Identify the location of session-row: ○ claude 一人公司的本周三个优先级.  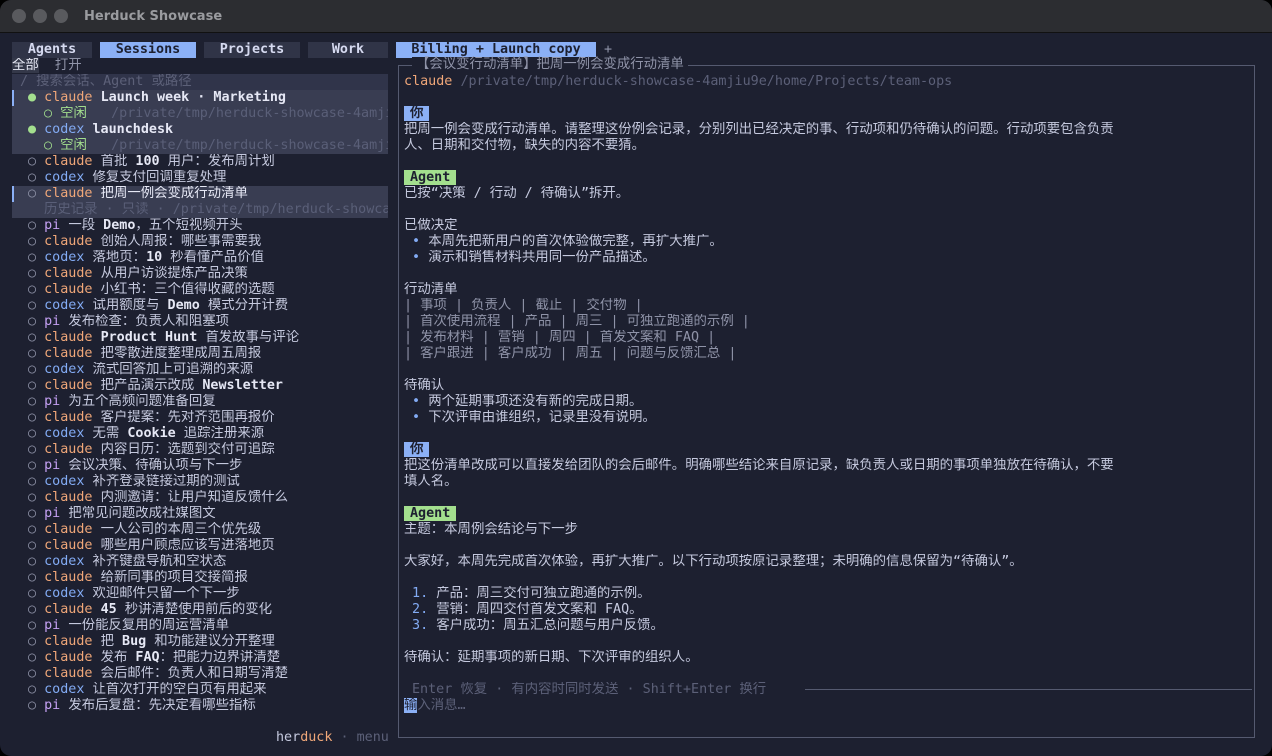
(208, 530).